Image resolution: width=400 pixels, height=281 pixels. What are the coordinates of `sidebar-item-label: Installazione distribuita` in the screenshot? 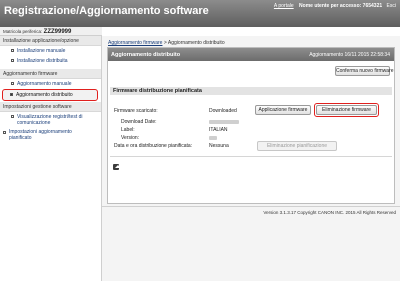 It's located at (42, 61).